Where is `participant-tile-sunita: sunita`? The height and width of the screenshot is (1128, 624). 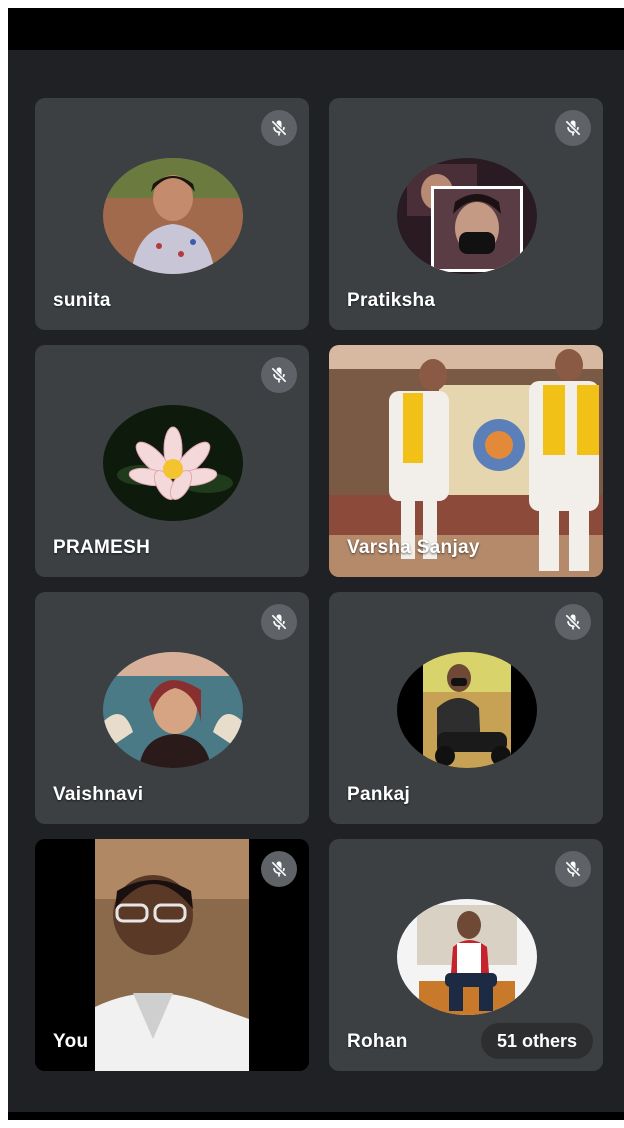
participant-tile-sunita: sunita is located at coordinates (172, 214).